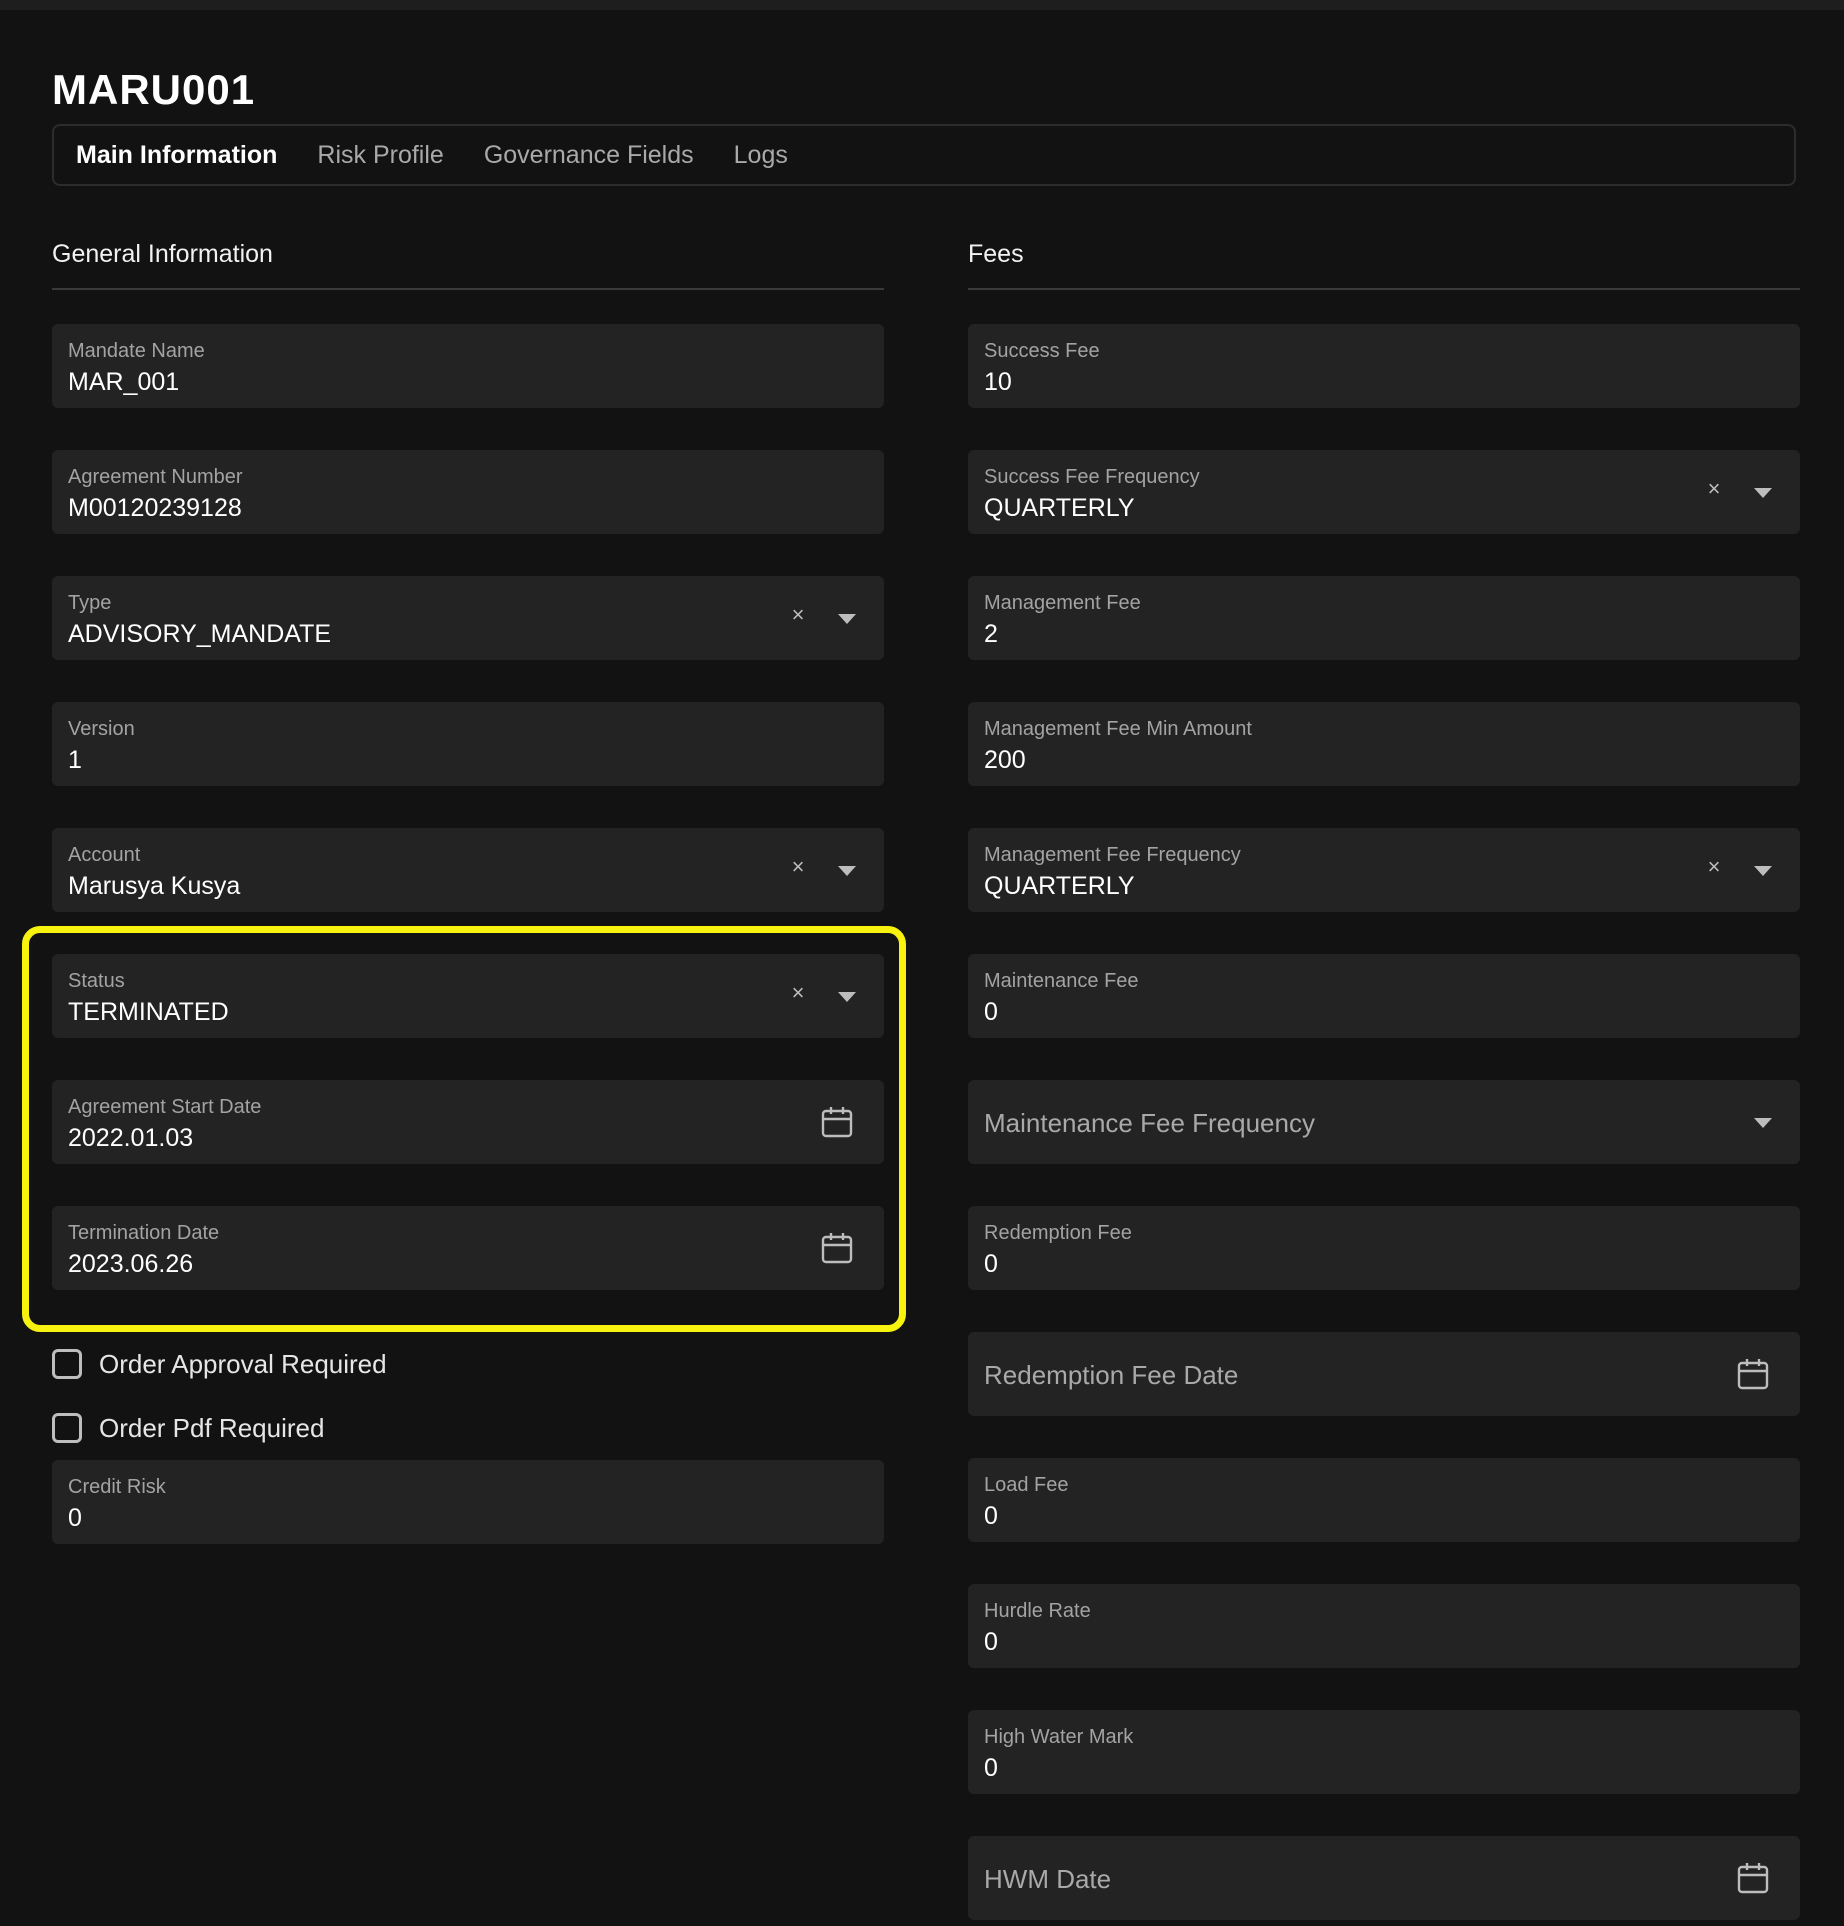 The width and height of the screenshot is (1844, 1926). What do you see at coordinates (130, 1264) in the screenshot?
I see `termination-date-value: 2023.06.26` at bounding box center [130, 1264].